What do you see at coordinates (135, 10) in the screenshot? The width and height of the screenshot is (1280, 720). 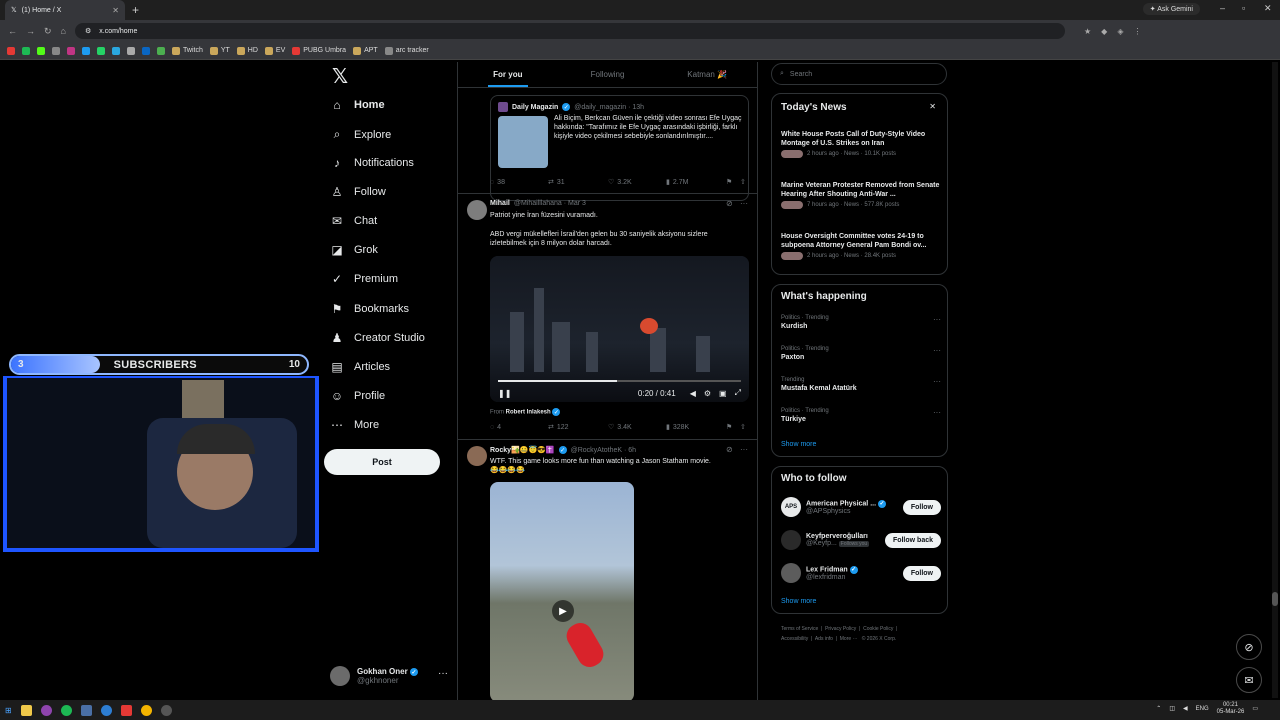 I see `new-tab-button: +` at bounding box center [135, 10].